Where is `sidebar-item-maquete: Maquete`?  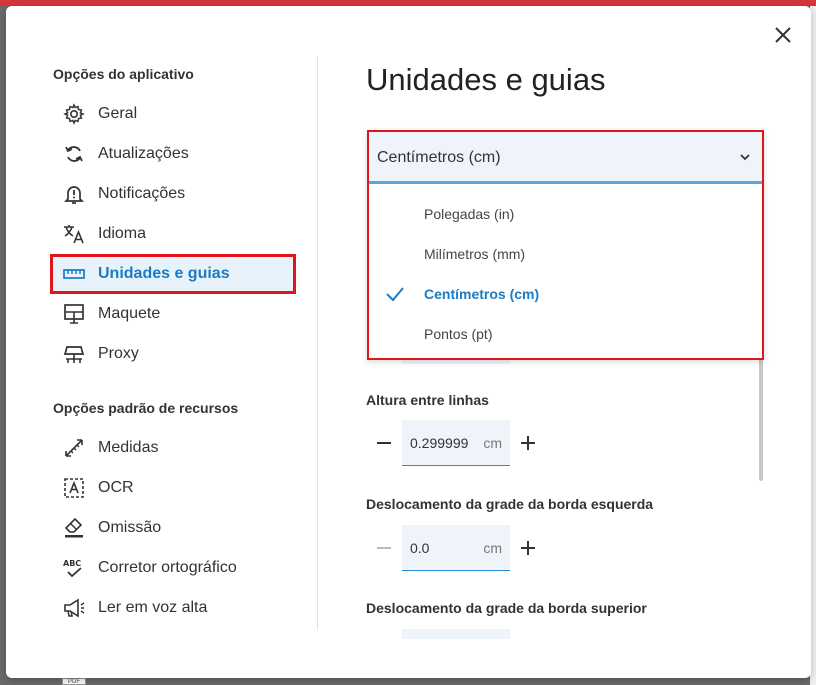
sidebar-item-maquete: Maquete is located at coordinates (173, 314).